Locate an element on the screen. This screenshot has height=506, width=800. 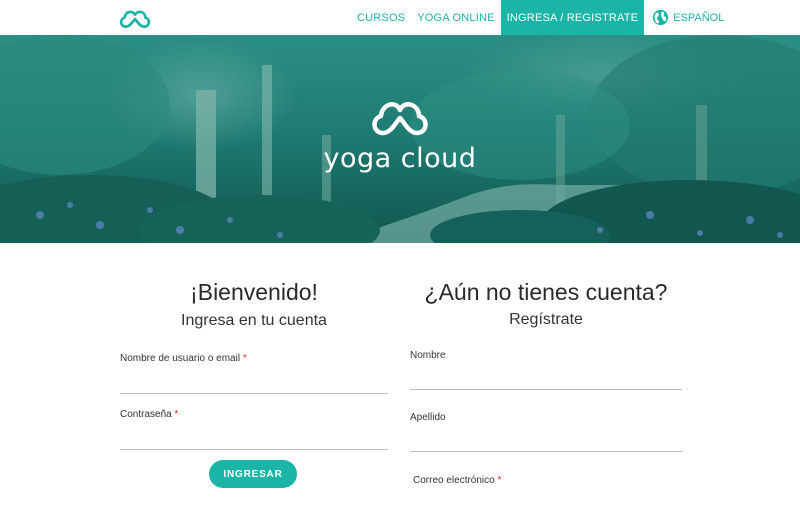
language-selector: ESPAÑOL is located at coordinates (687, 17).